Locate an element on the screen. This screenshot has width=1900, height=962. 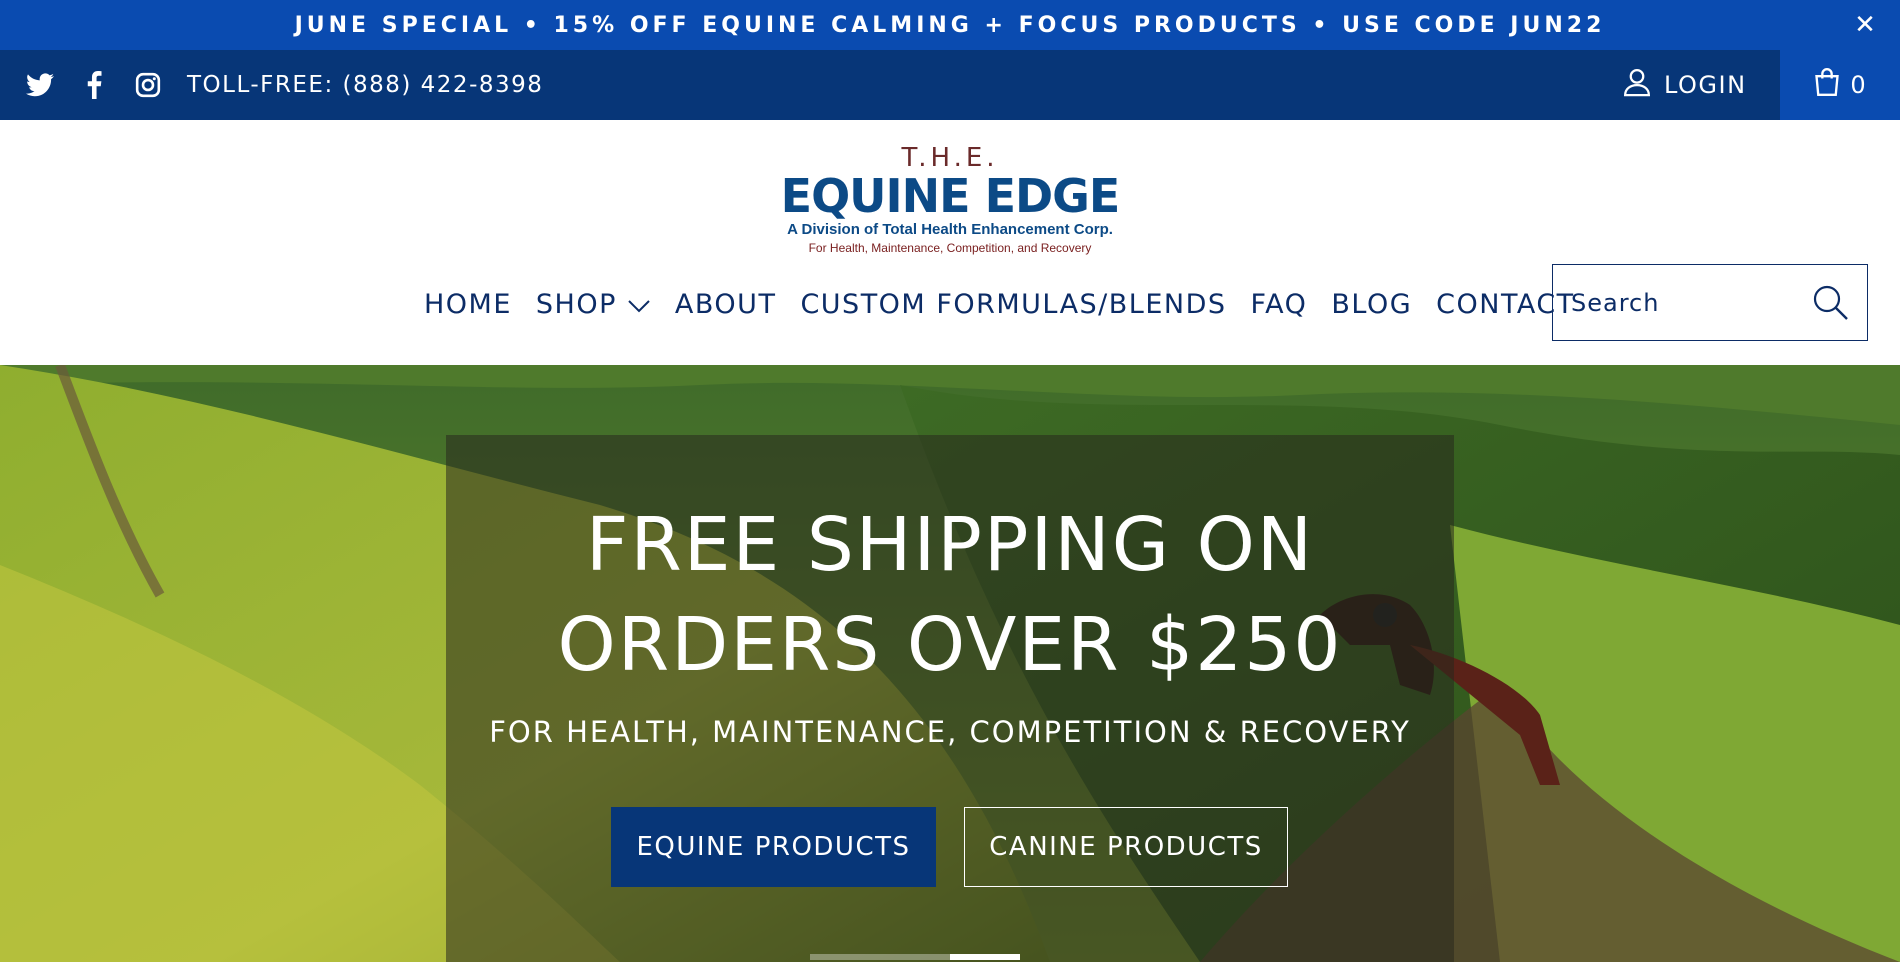
nav-item-home: HOME is located at coordinates (468, 304).